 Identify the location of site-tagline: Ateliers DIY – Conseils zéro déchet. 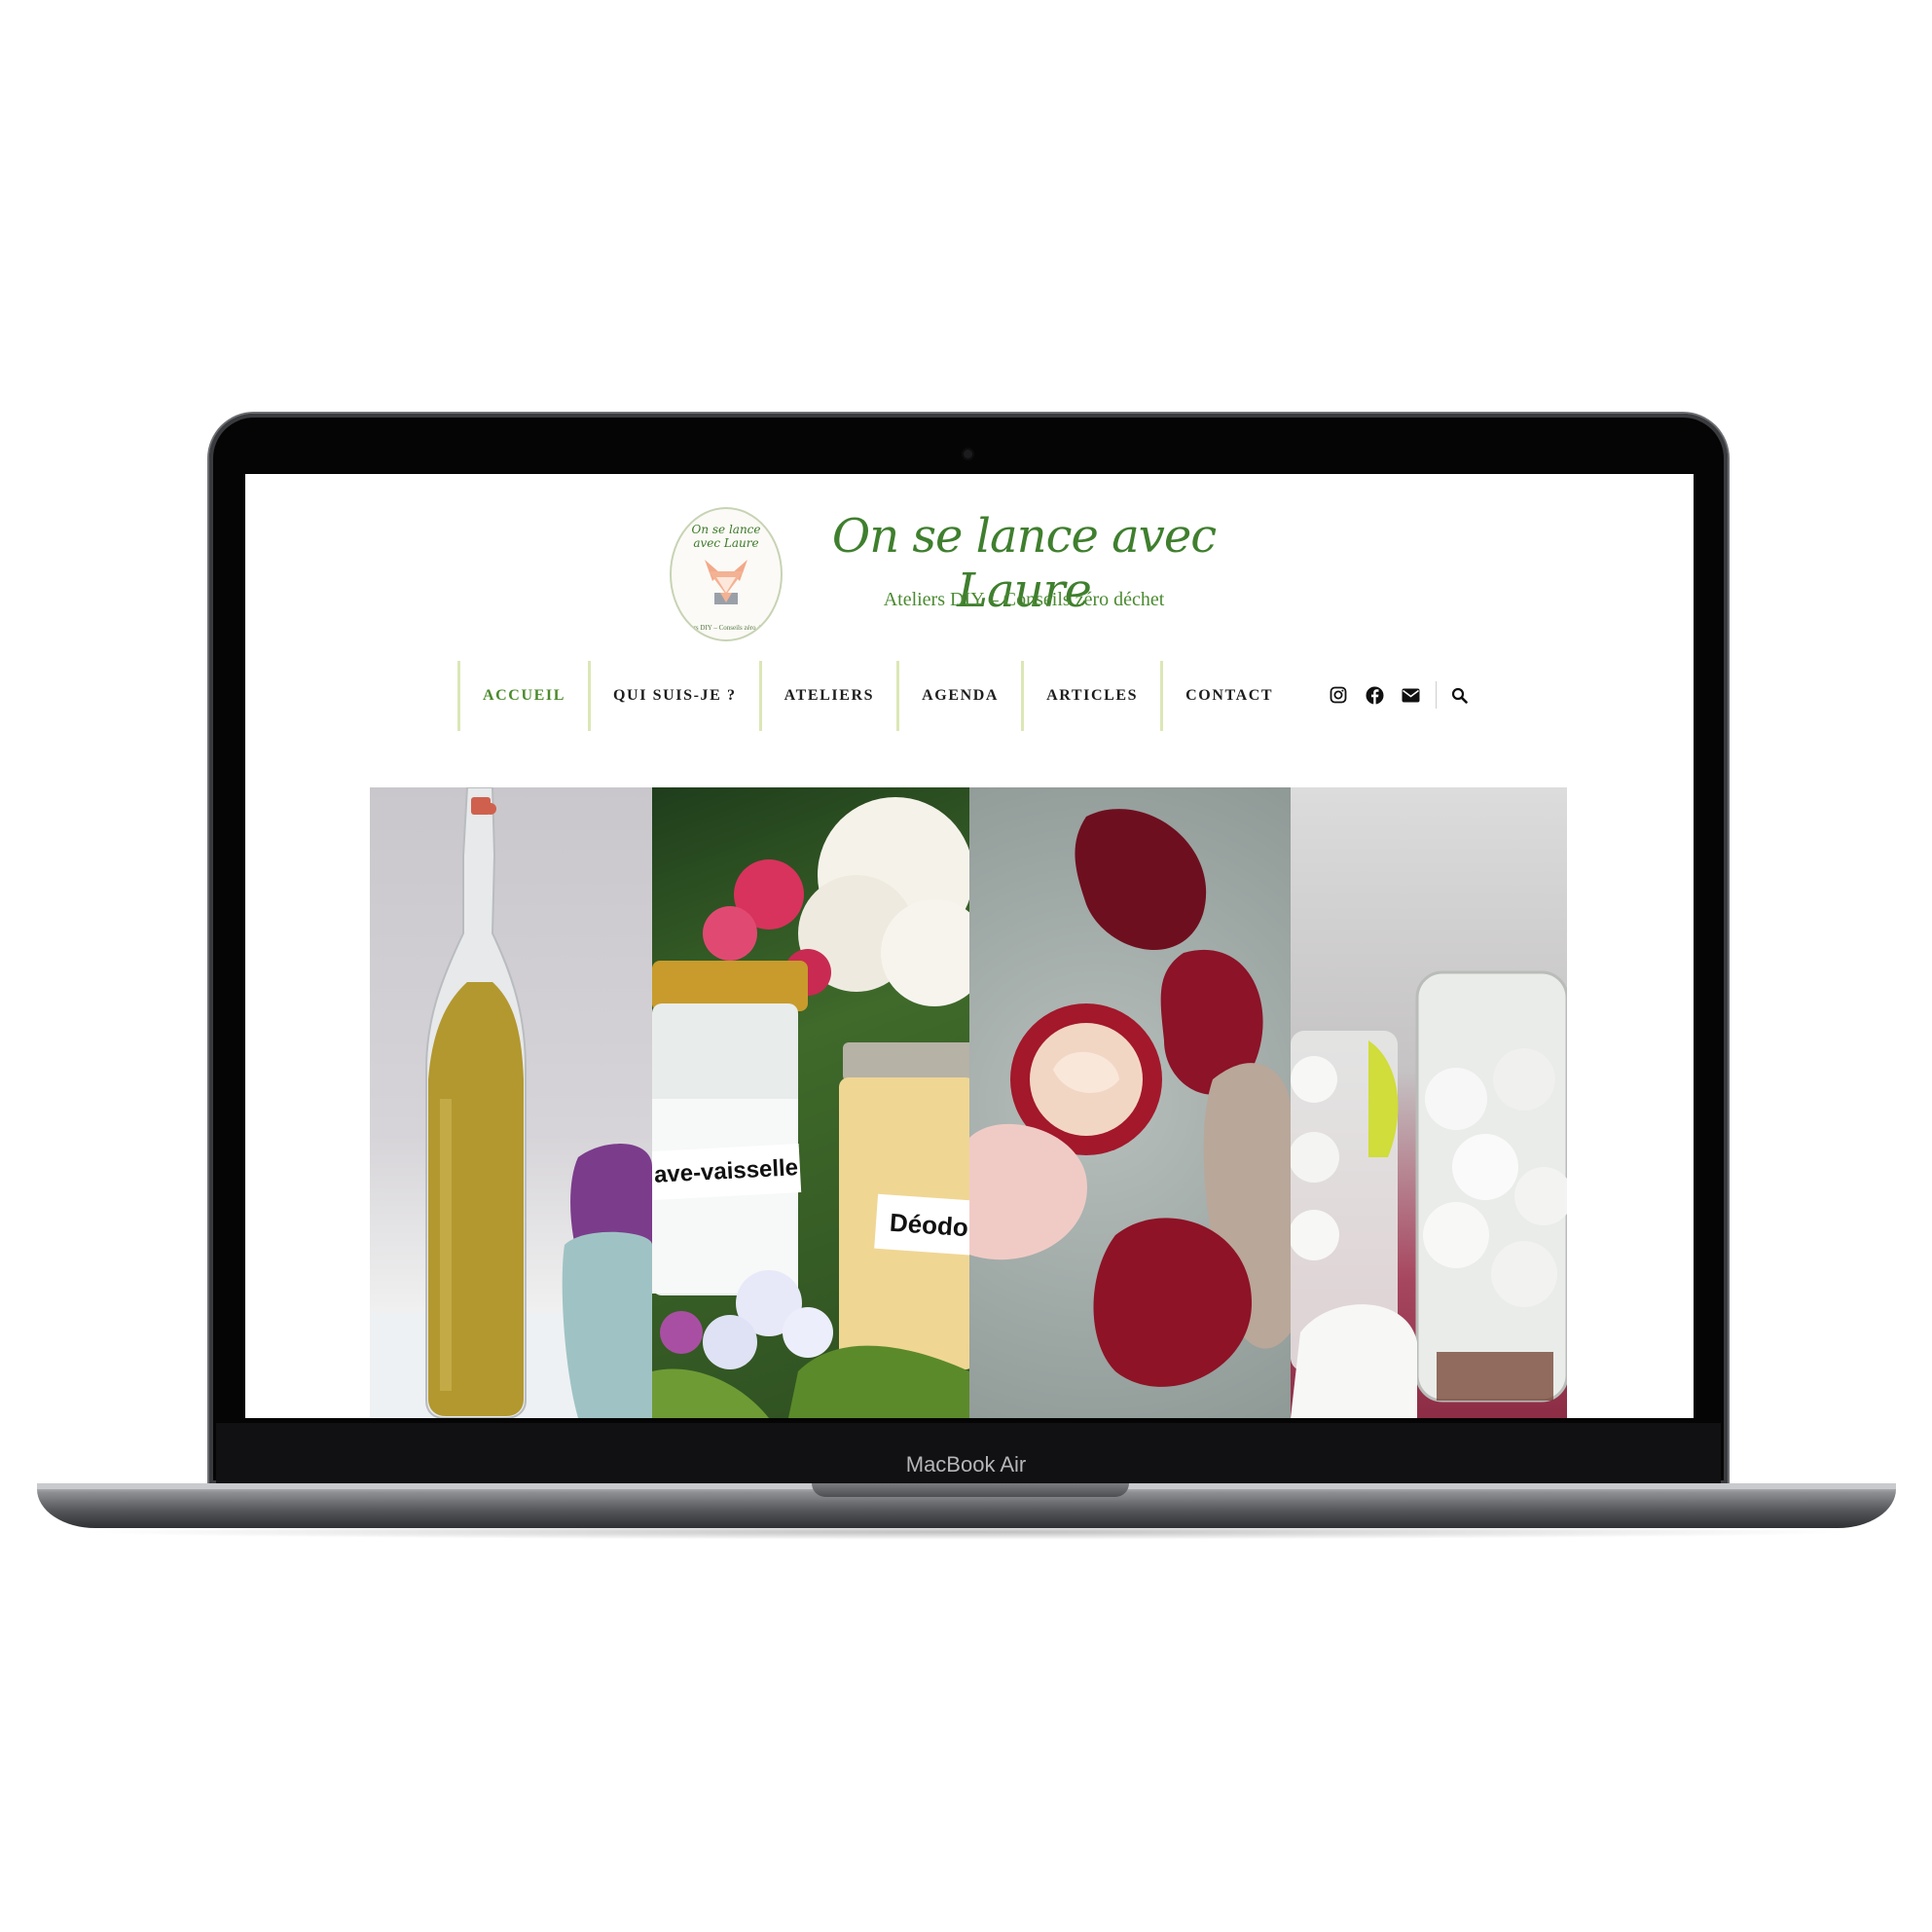
(1024, 599).